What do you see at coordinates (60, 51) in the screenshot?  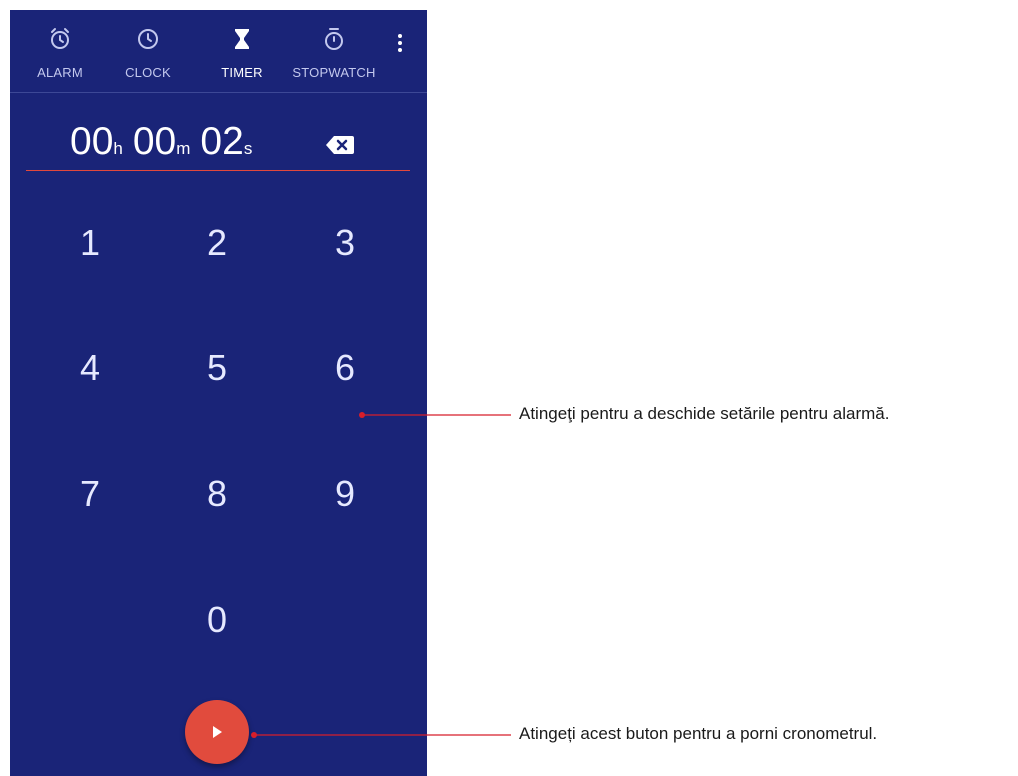 I see `tab-alarm: ALARM` at bounding box center [60, 51].